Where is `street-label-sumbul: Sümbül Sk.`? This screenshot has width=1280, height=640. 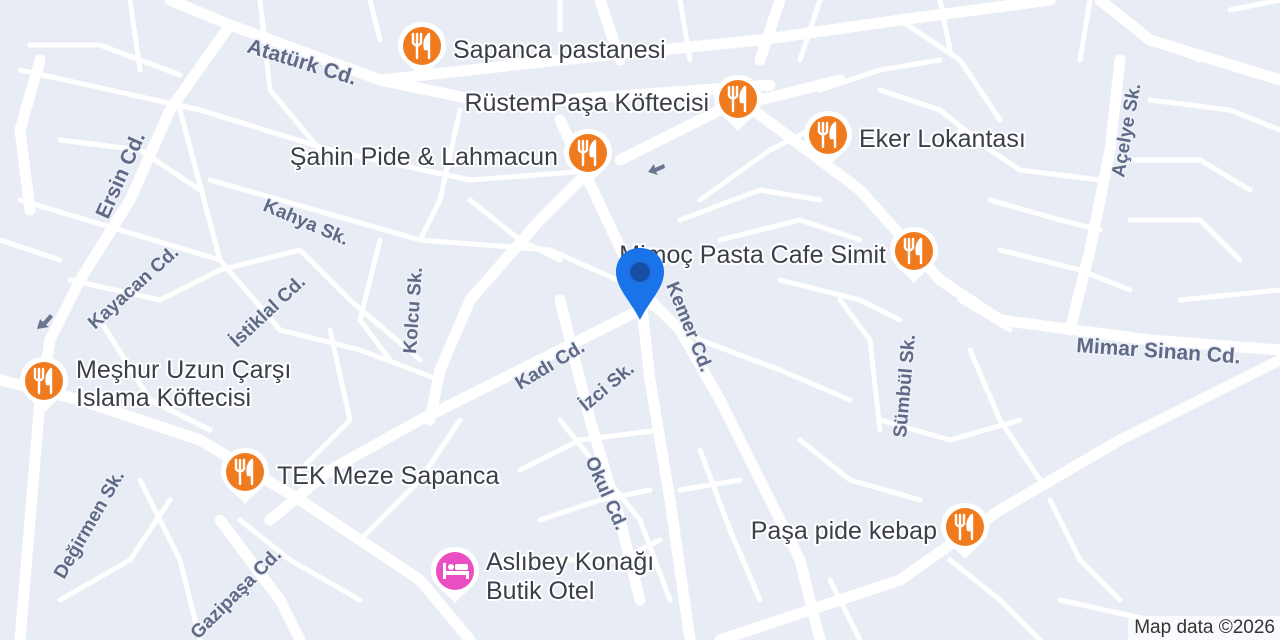 street-label-sumbul: Sümbül Sk. is located at coordinates (905, 386).